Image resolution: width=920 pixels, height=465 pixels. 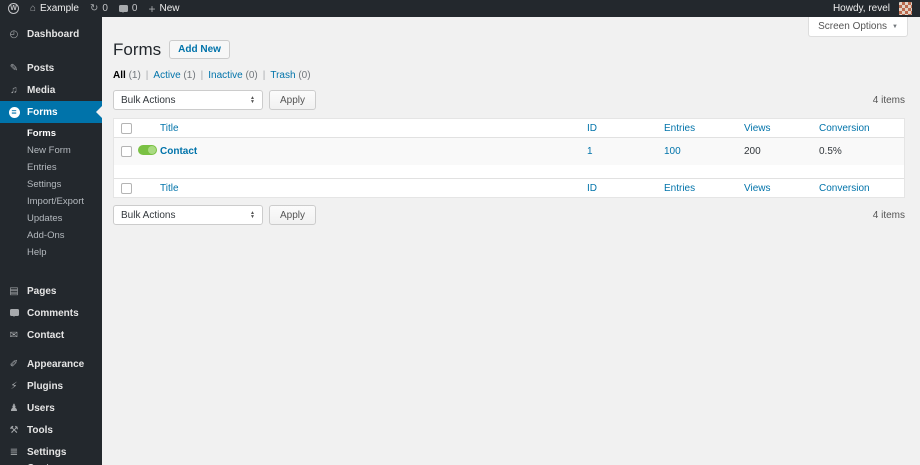 I want to click on sidebar-item-label: Media, so click(x=41, y=90).